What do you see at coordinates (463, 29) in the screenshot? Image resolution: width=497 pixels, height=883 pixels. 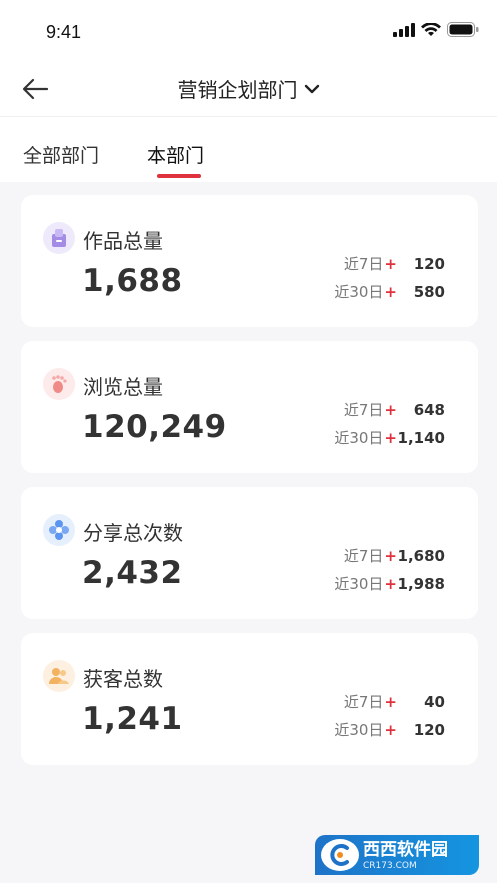 I see `battery-icon` at bounding box center [463, 29].